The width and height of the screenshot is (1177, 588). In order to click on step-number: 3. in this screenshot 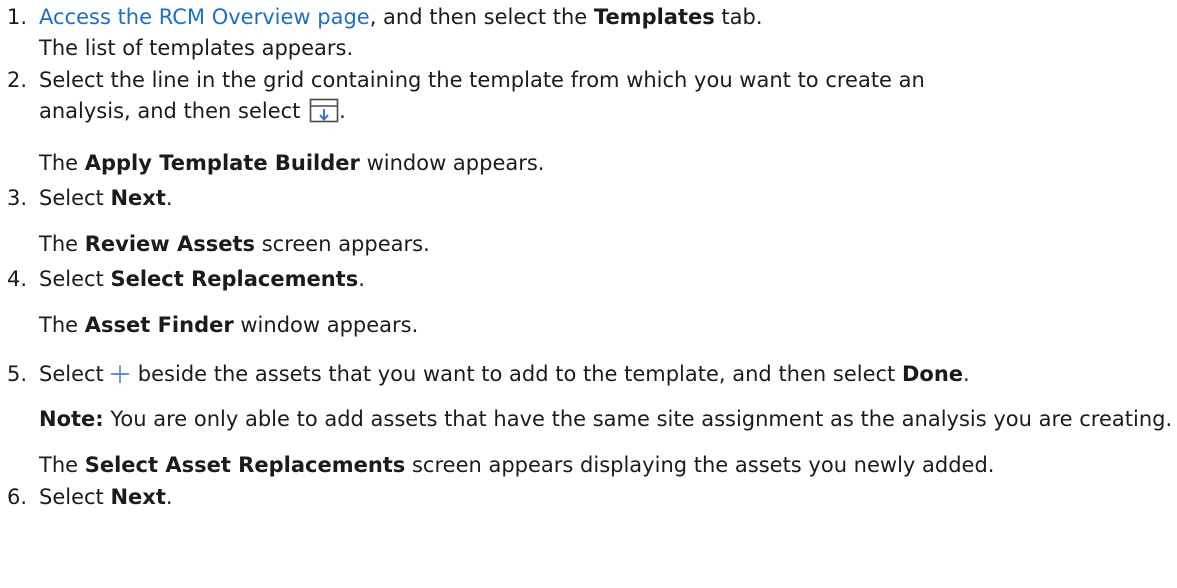, I will do `click(17, 198)`.